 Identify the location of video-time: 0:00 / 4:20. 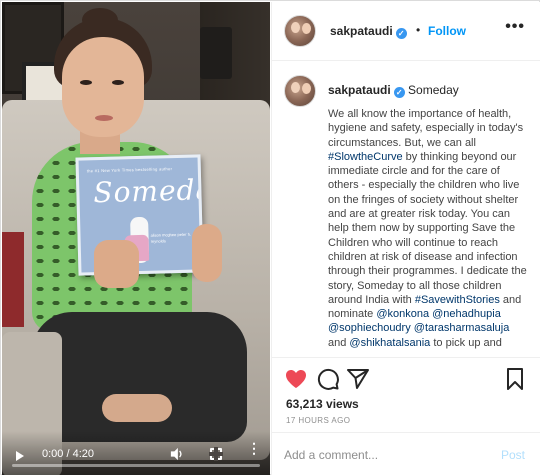
(68, 454).